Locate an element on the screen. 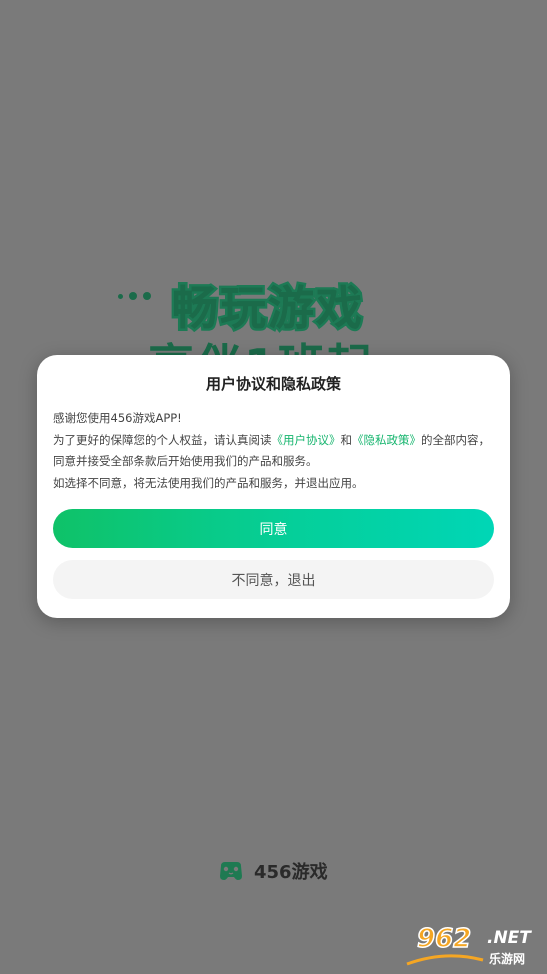 The width and height of the screenshot is (547, 974). agree-button: 同意 is located at coordinates (273, 528).